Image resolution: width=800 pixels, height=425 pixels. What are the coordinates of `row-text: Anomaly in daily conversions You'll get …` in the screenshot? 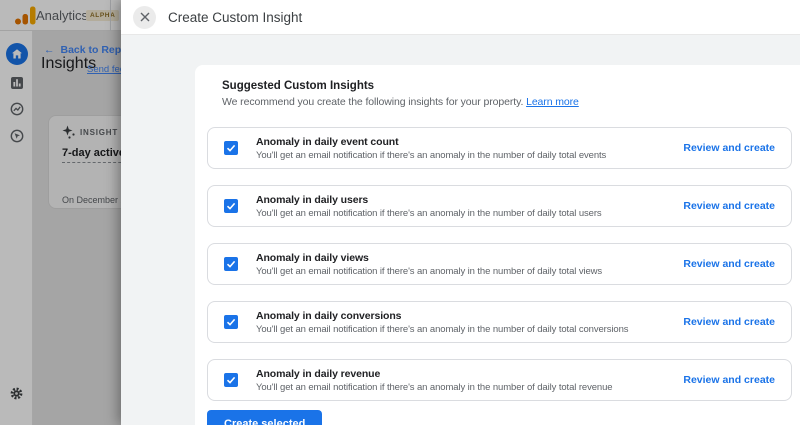 It's located at (442, 322).